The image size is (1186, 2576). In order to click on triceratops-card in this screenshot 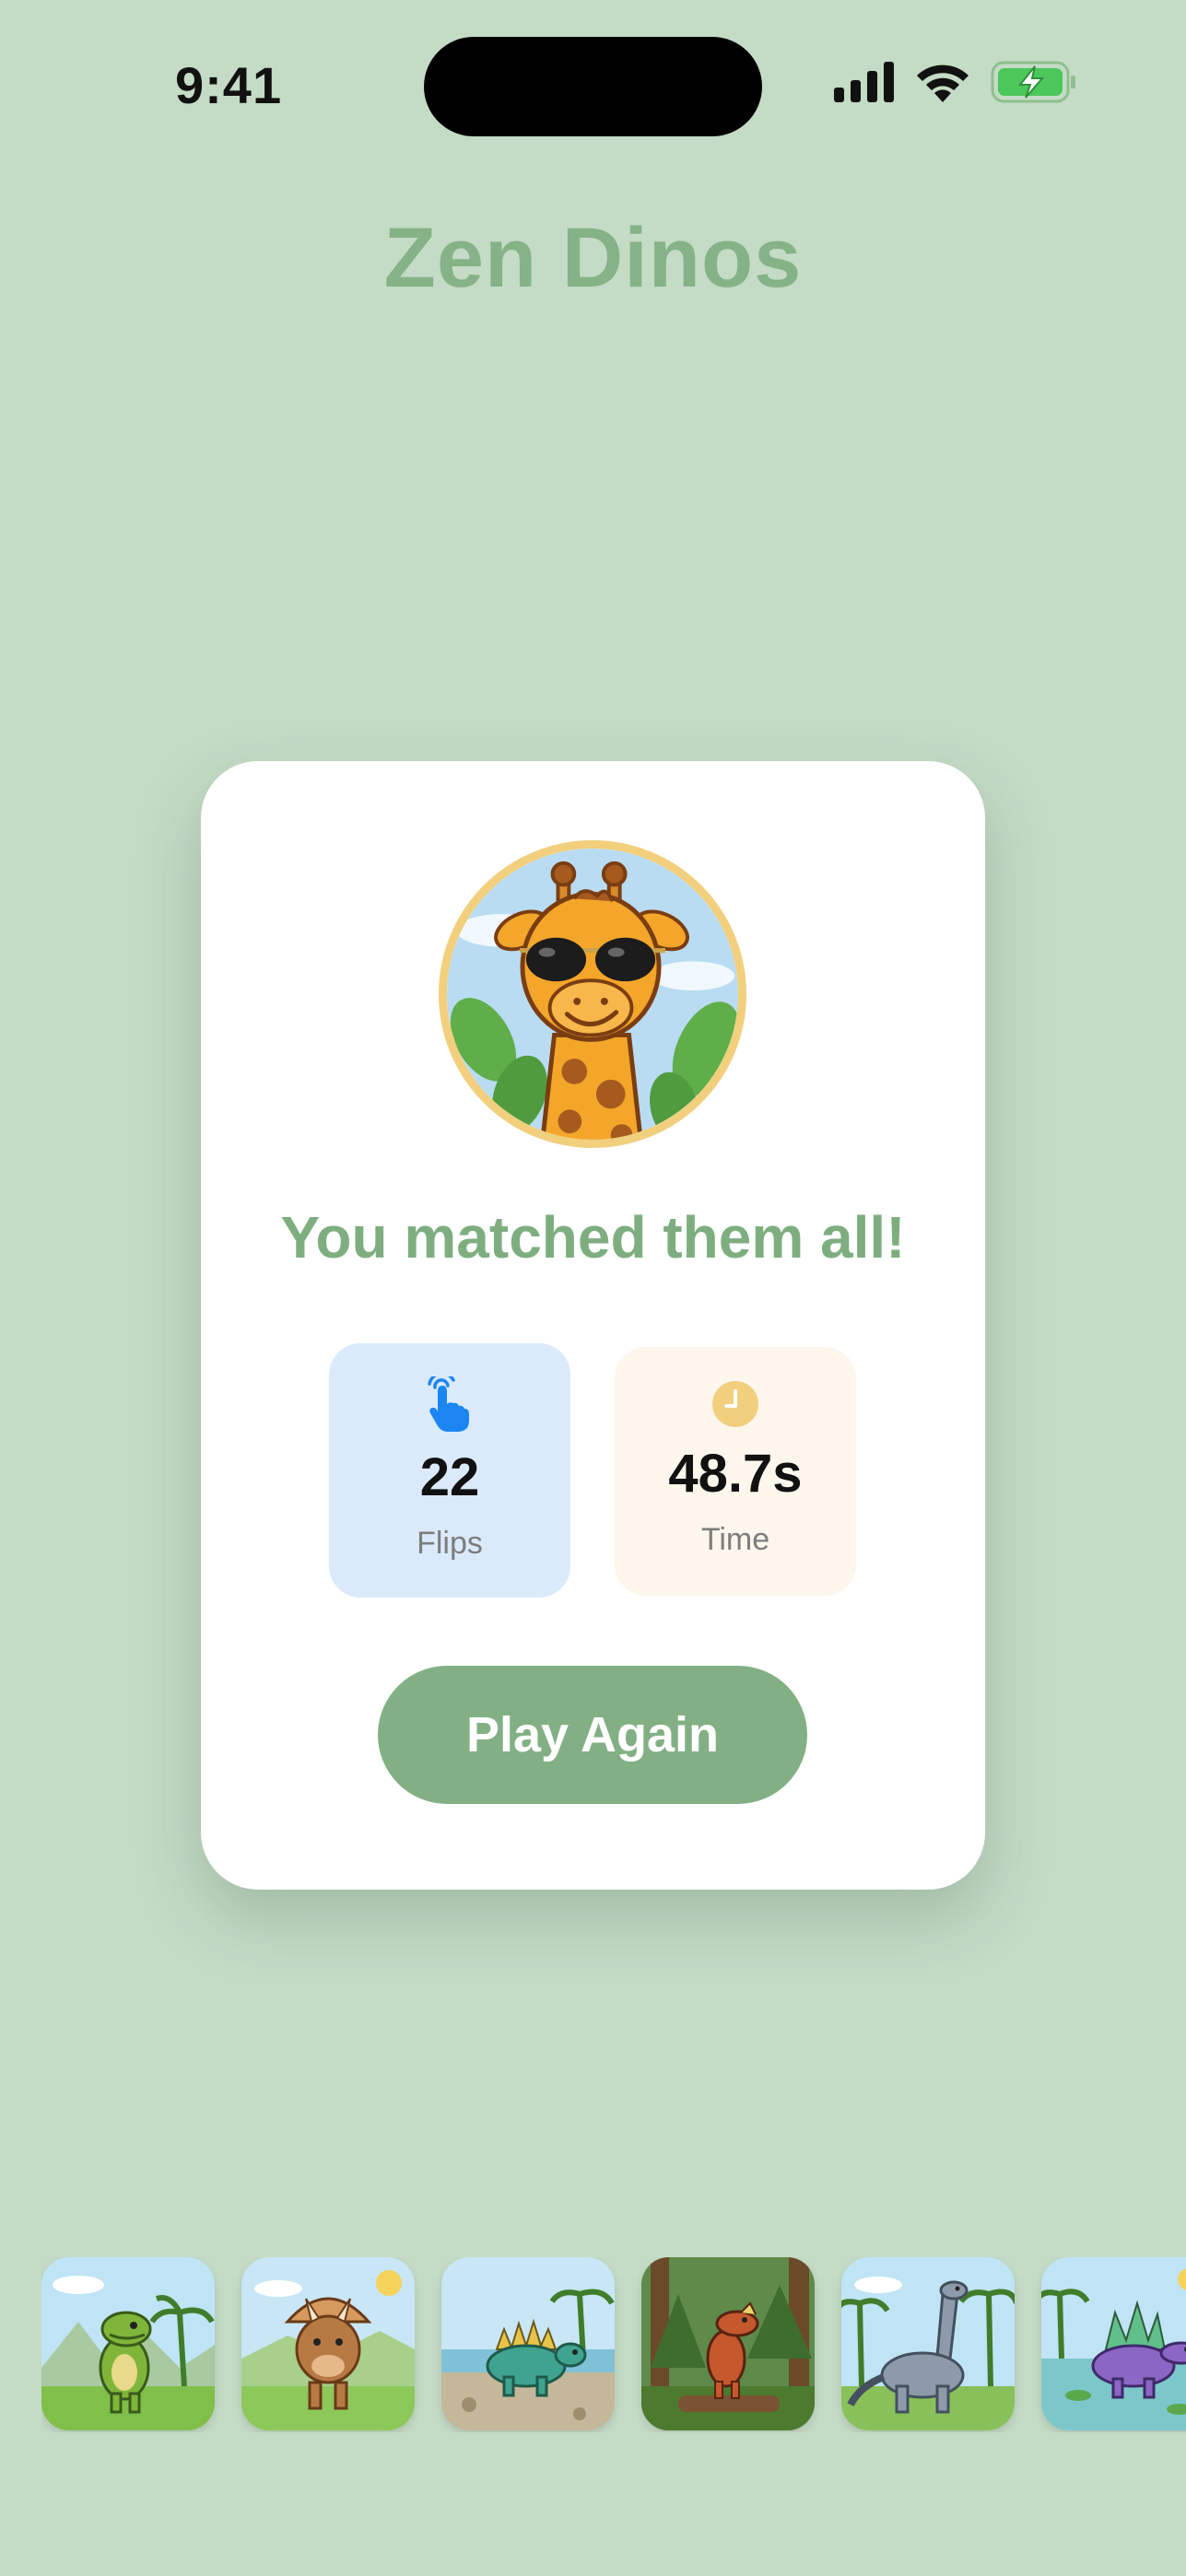, I will do `click(328, 2343)`.